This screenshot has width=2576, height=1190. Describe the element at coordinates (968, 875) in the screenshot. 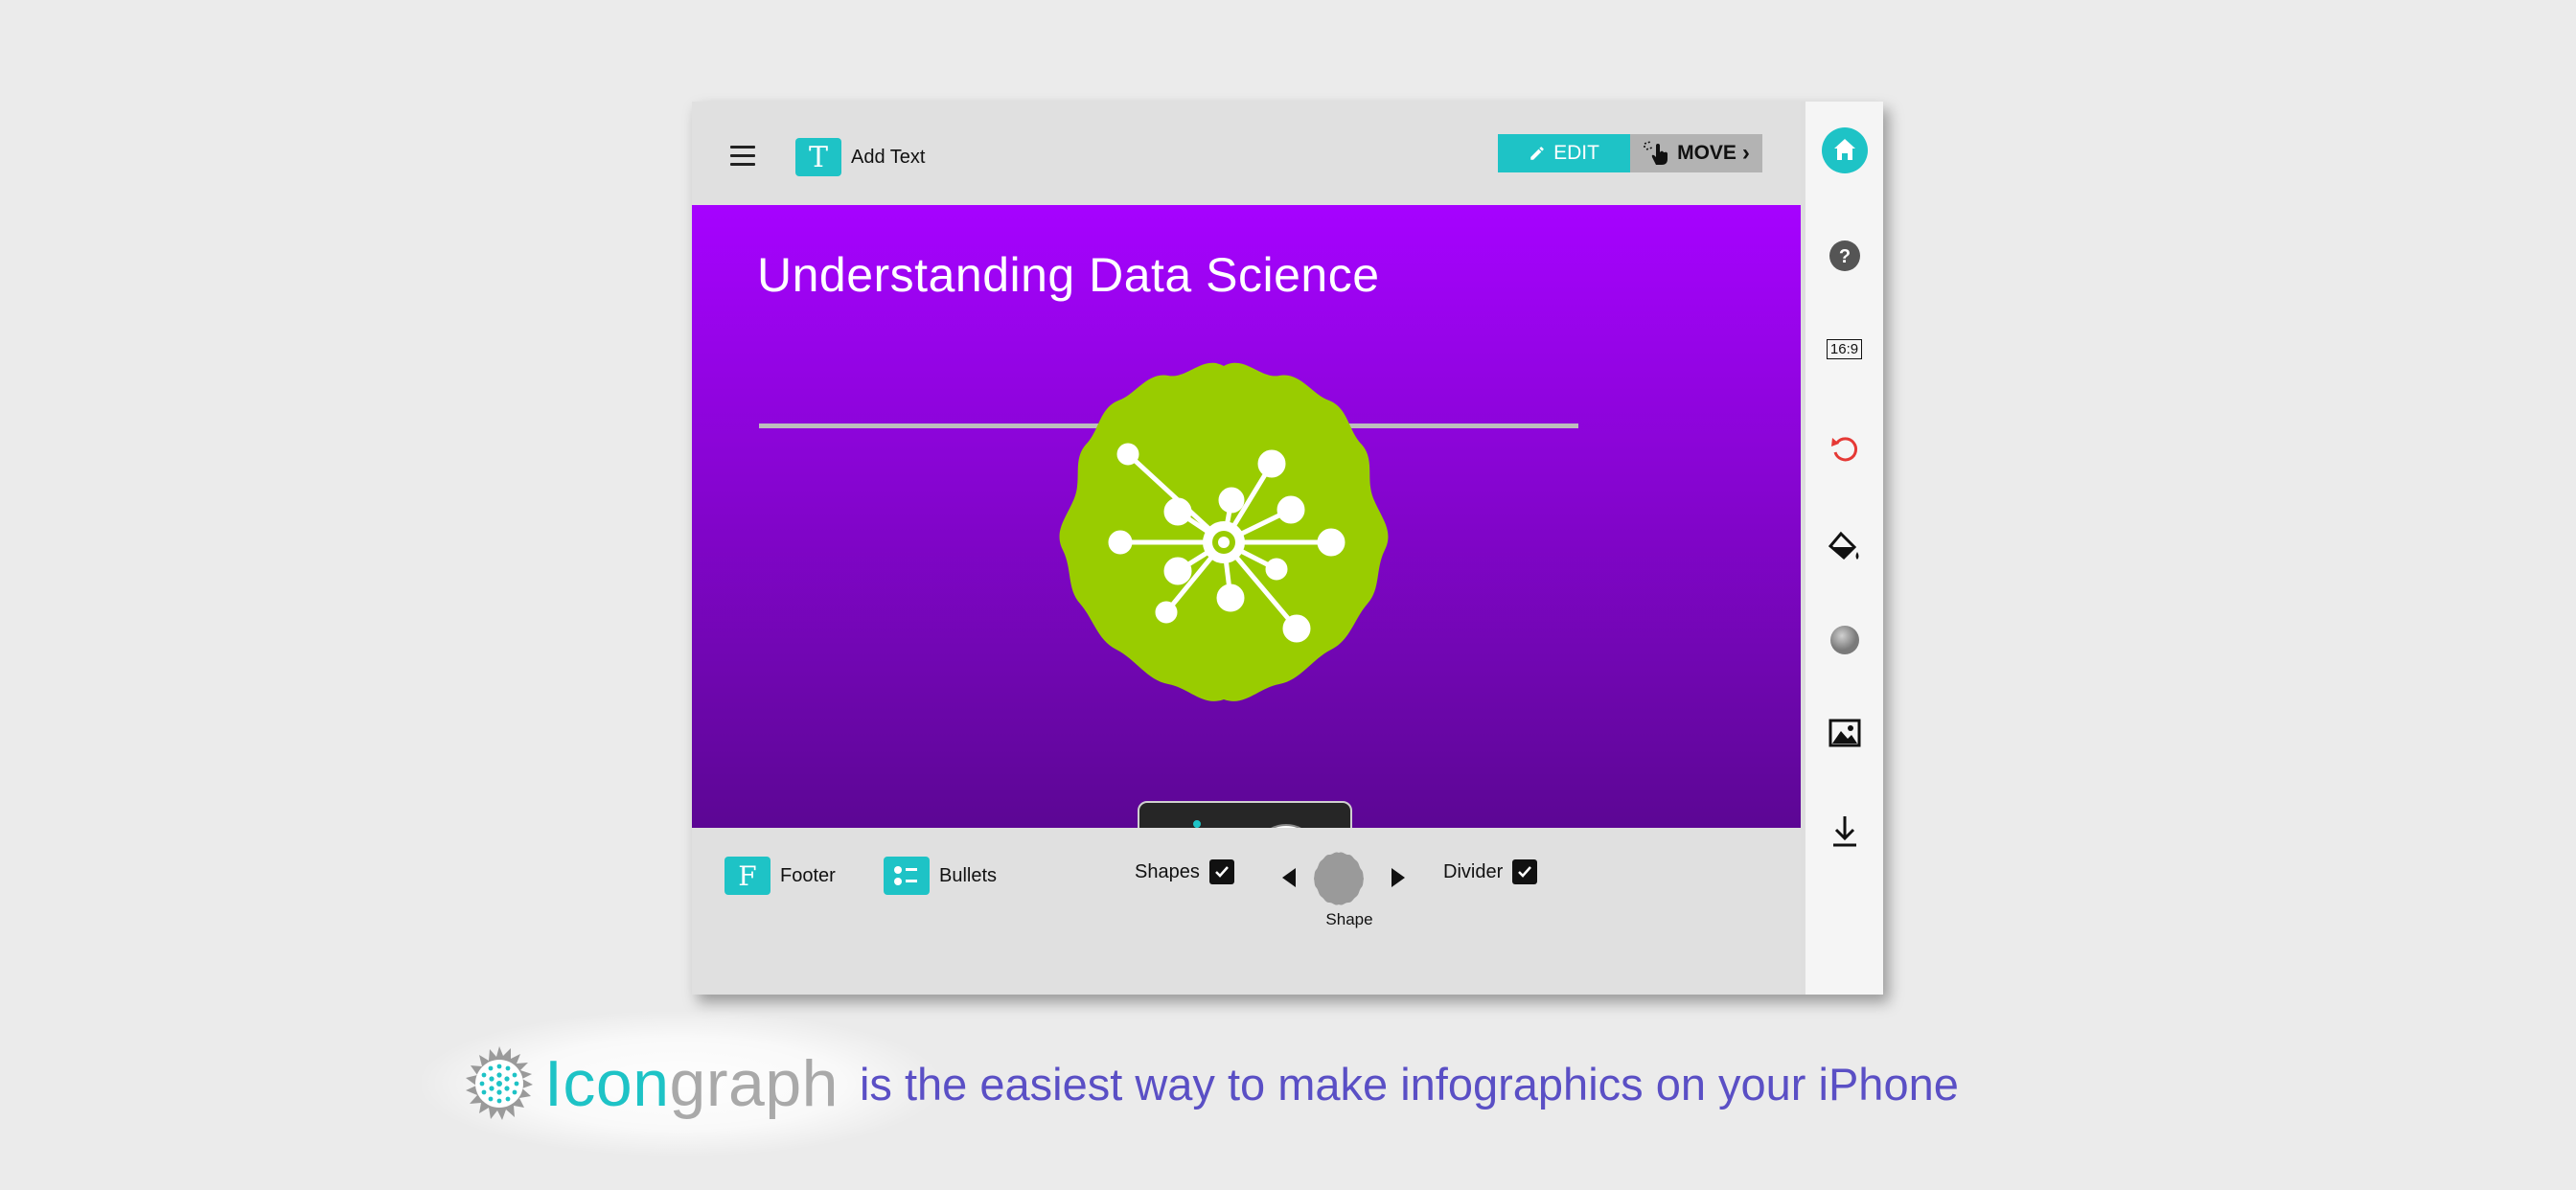

I see `bullets-label: Bullets` at that location.